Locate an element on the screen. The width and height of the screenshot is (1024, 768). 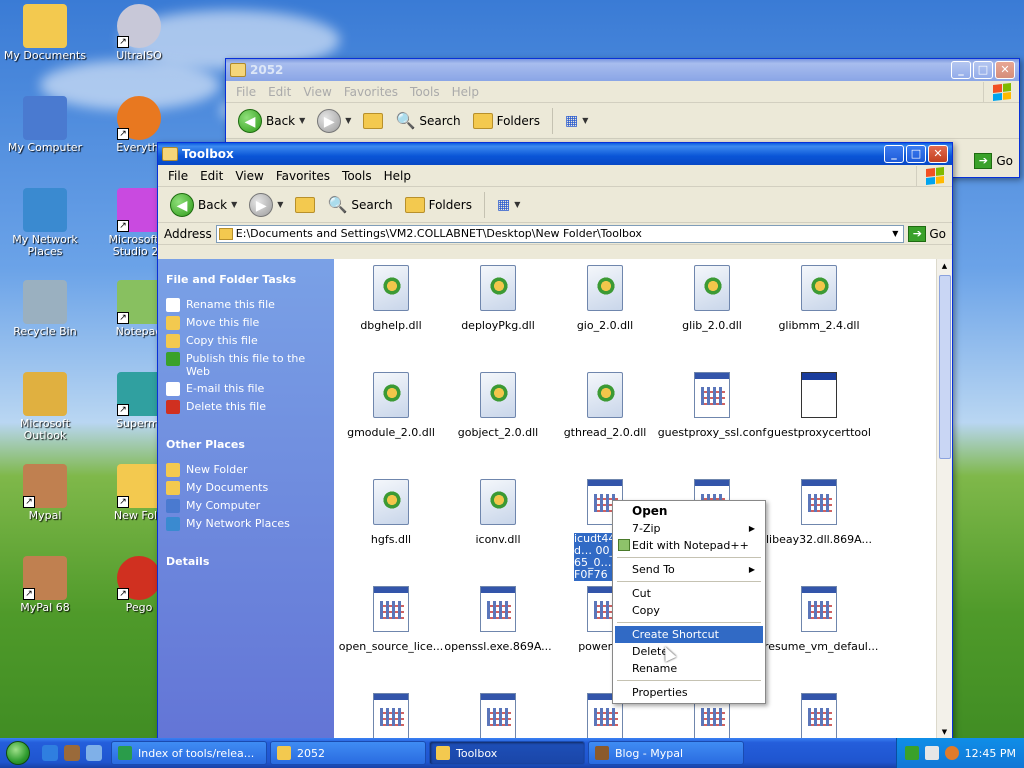
tray-network-icon is located at coordinates (911, 753).